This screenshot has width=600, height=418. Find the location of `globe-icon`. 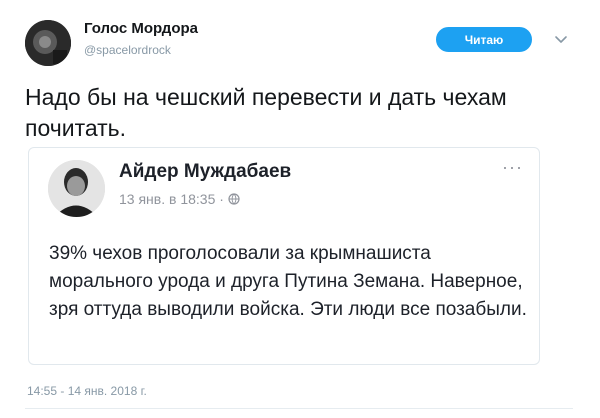

globe-icon is located at coordinates (234, 199).